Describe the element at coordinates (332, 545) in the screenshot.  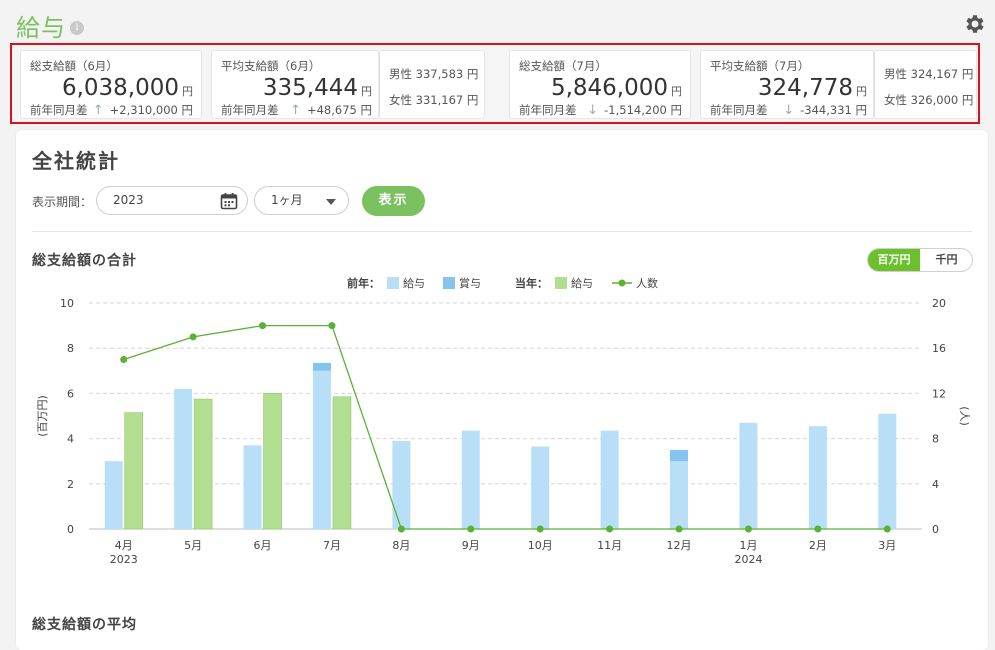
I see `x-tick-label: 7月` at that location.